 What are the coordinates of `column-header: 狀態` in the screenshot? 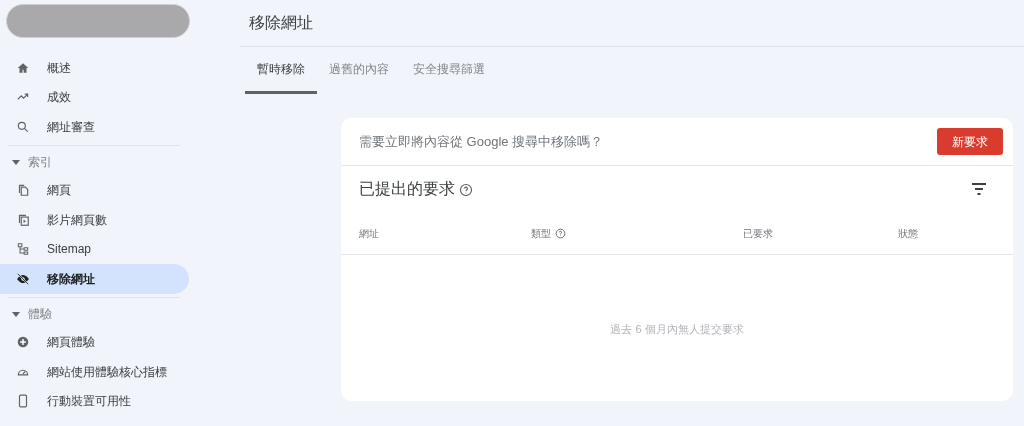 It's located at (908, 233).